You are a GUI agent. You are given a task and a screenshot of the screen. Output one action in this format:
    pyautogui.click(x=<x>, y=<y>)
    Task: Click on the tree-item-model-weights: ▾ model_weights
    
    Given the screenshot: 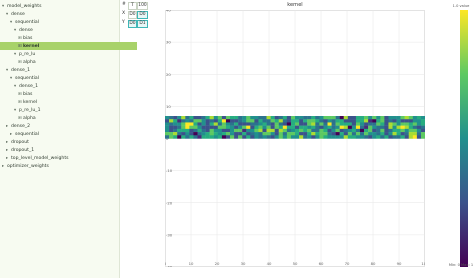 What is the action you would take?
    pyautogui.click(x=60, y=6)
    